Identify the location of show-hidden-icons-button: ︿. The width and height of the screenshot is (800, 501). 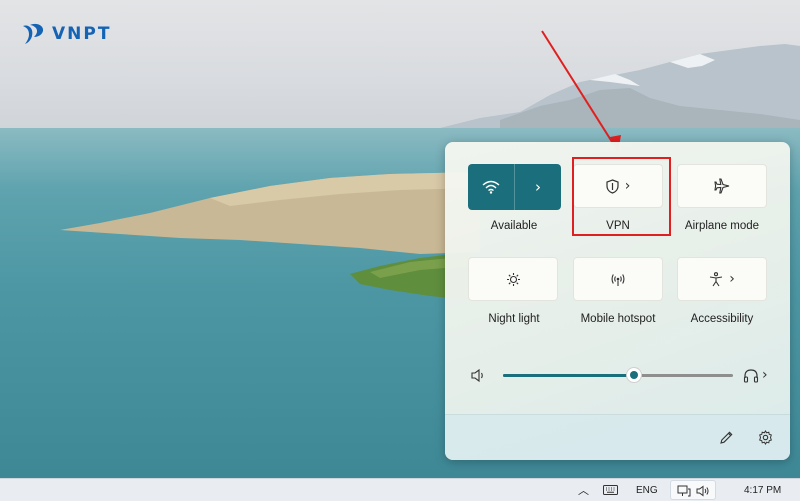
(583, 490).